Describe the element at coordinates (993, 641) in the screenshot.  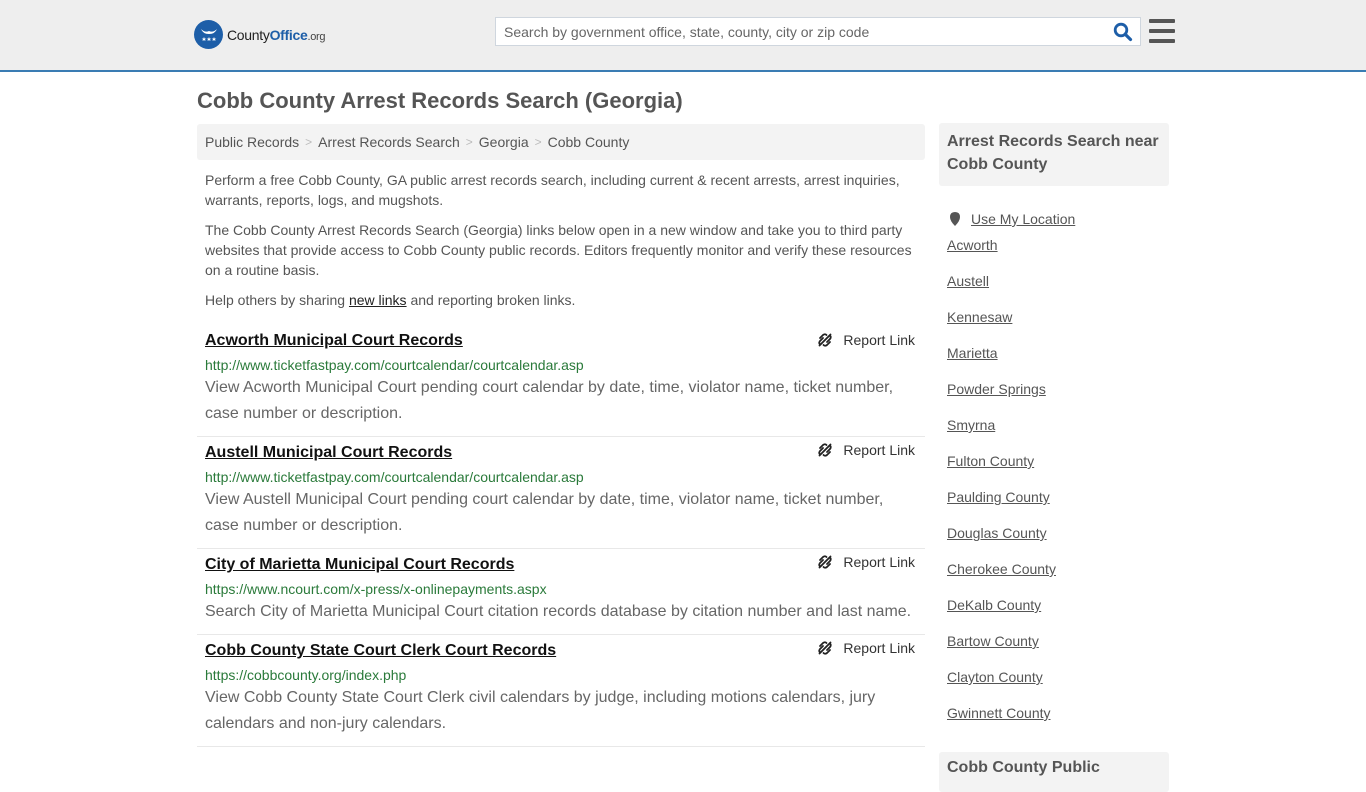
I see `sidebar-link-bartow-county: Bartow County` at that location.